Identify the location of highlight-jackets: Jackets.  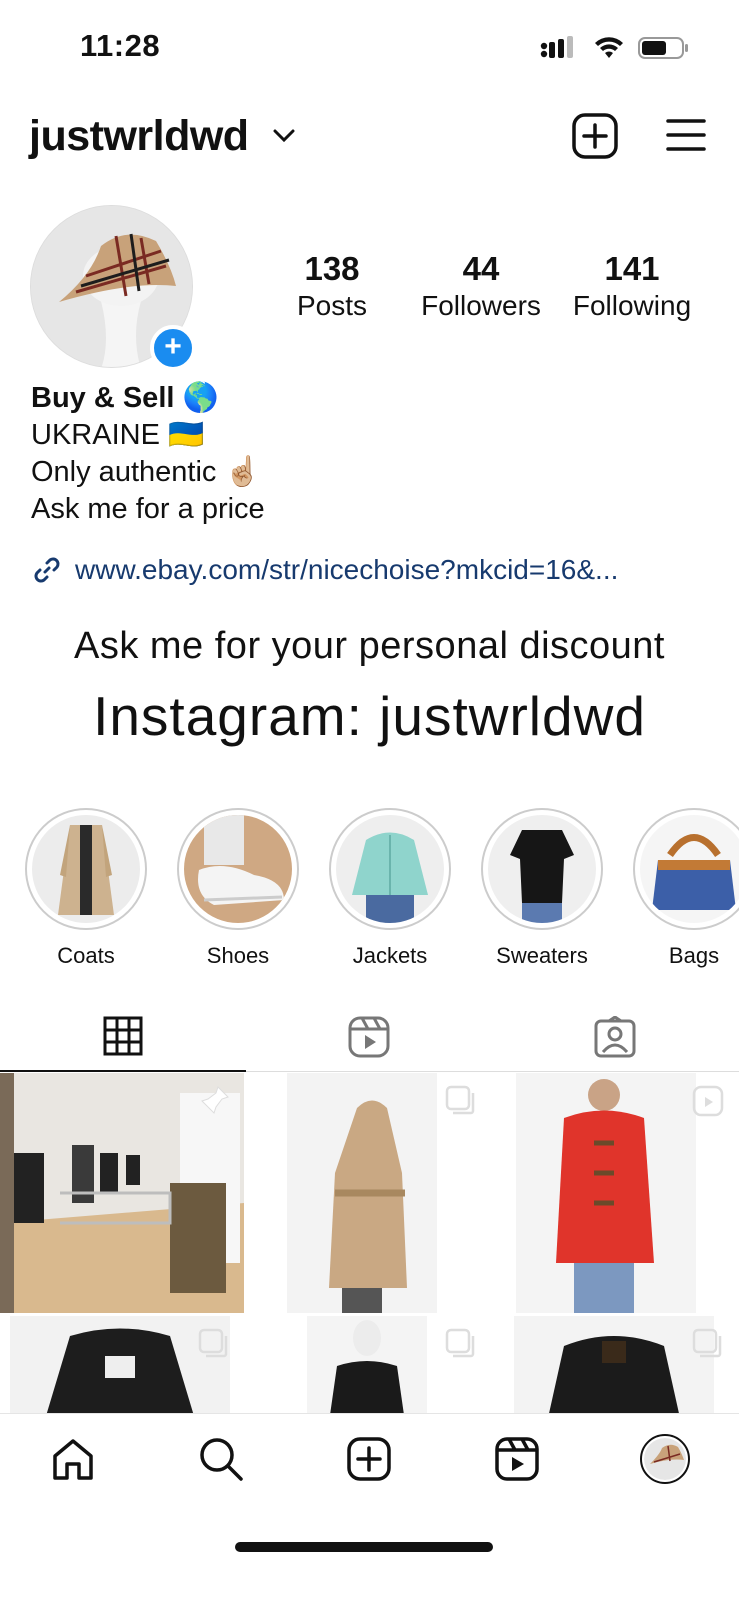
(390, 888).